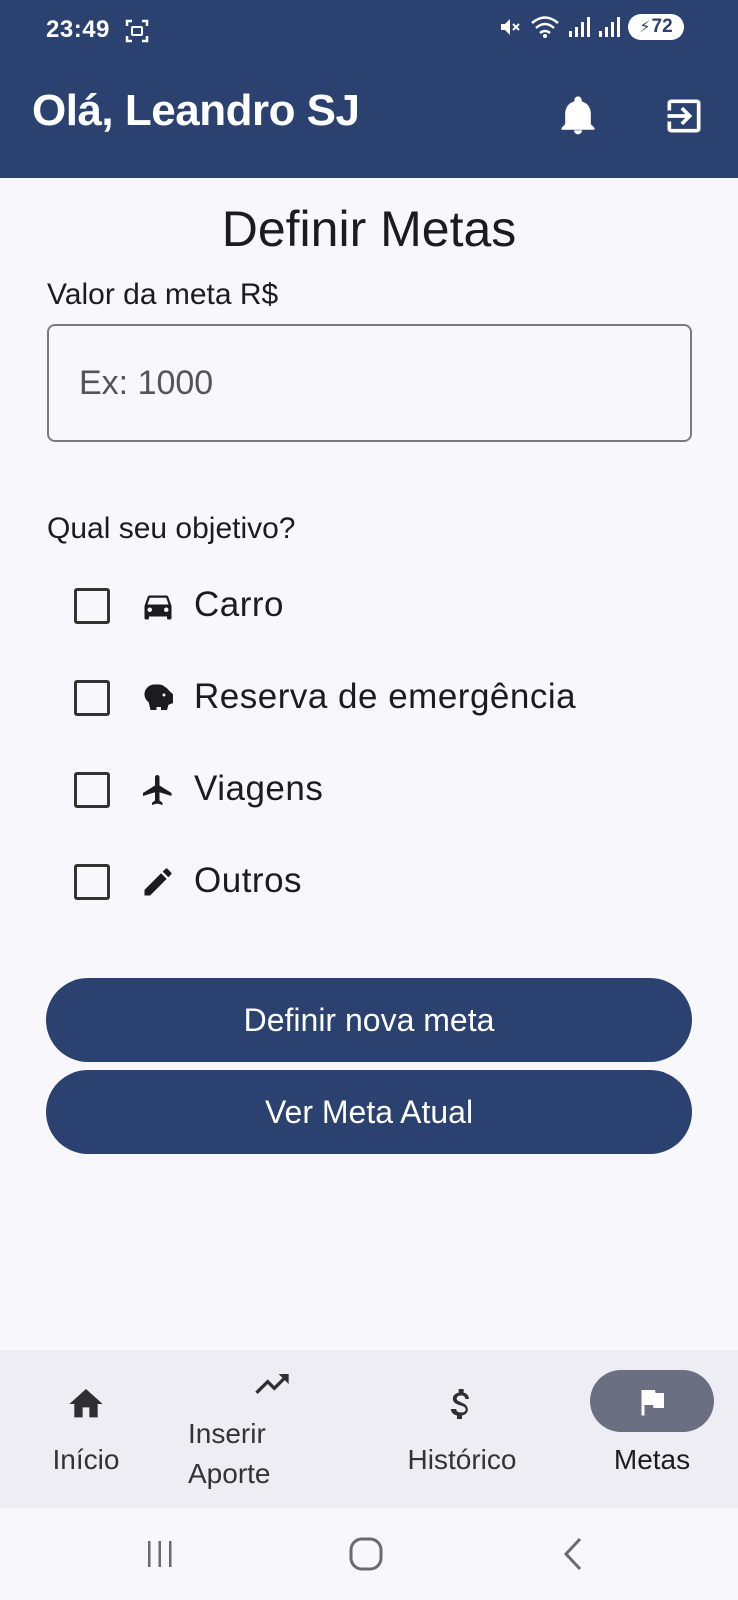 This screenshot has height=1600, width=738. Describe the element at coordinates (510, 27) in the screenshot. I see `mute-icon` at that location.